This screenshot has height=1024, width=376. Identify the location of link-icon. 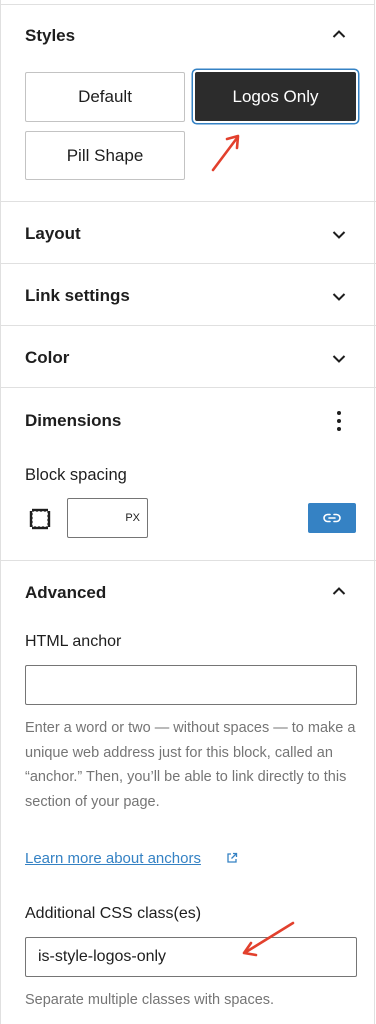
(332, 518).